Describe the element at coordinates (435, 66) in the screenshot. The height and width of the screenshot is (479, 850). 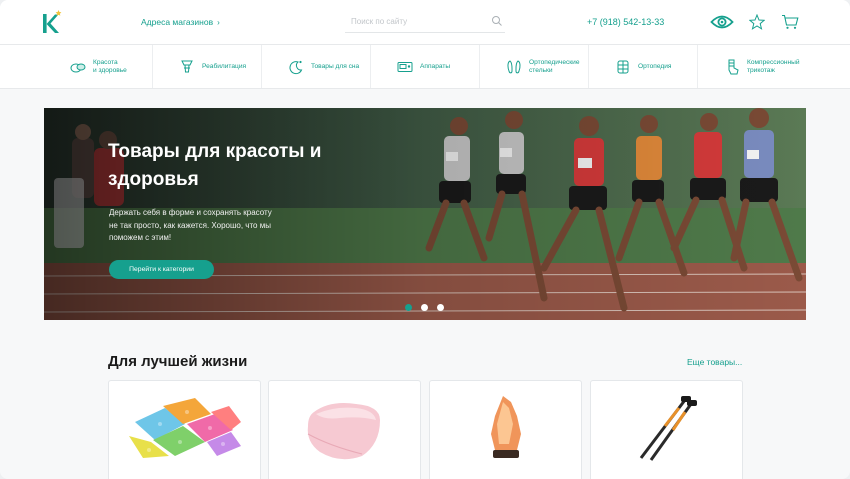
I see `category-label: Аппараты` at that location.